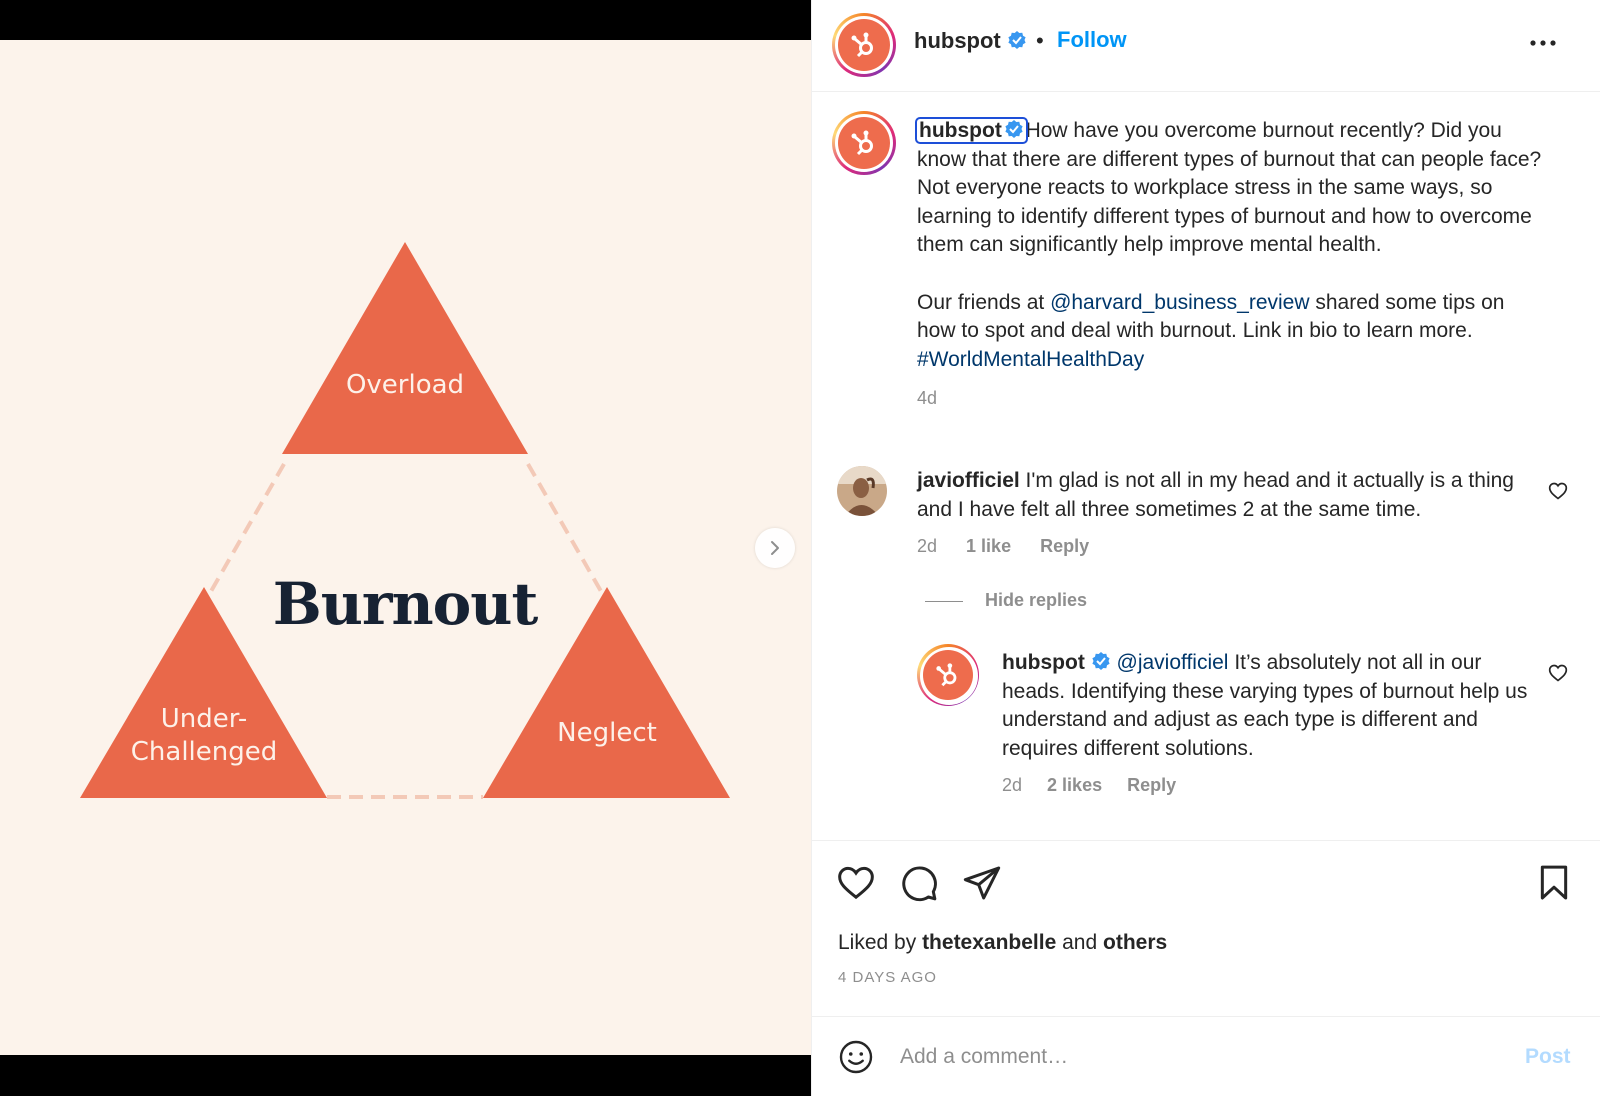 The height and width of the screenshot is (1096, 1600). I want to click on reply-avatar, so click(948, 675).